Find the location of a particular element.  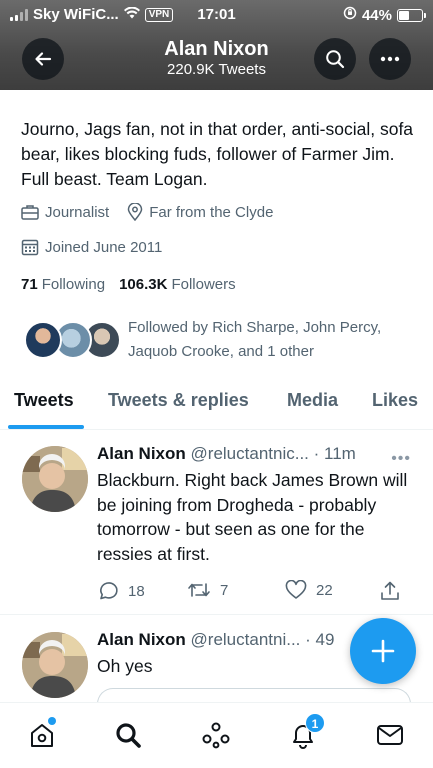

tweet-header: Alan Nixon @reluctantni... · 49 is located at coordinates (215, 640).